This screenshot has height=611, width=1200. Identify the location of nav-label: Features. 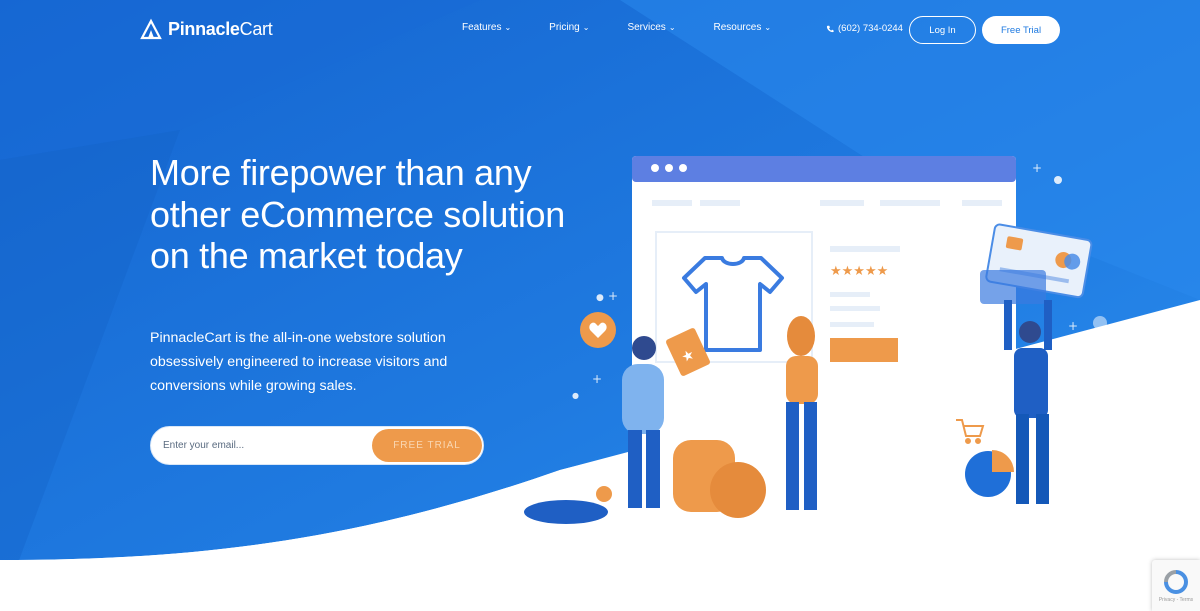
(482, 27).